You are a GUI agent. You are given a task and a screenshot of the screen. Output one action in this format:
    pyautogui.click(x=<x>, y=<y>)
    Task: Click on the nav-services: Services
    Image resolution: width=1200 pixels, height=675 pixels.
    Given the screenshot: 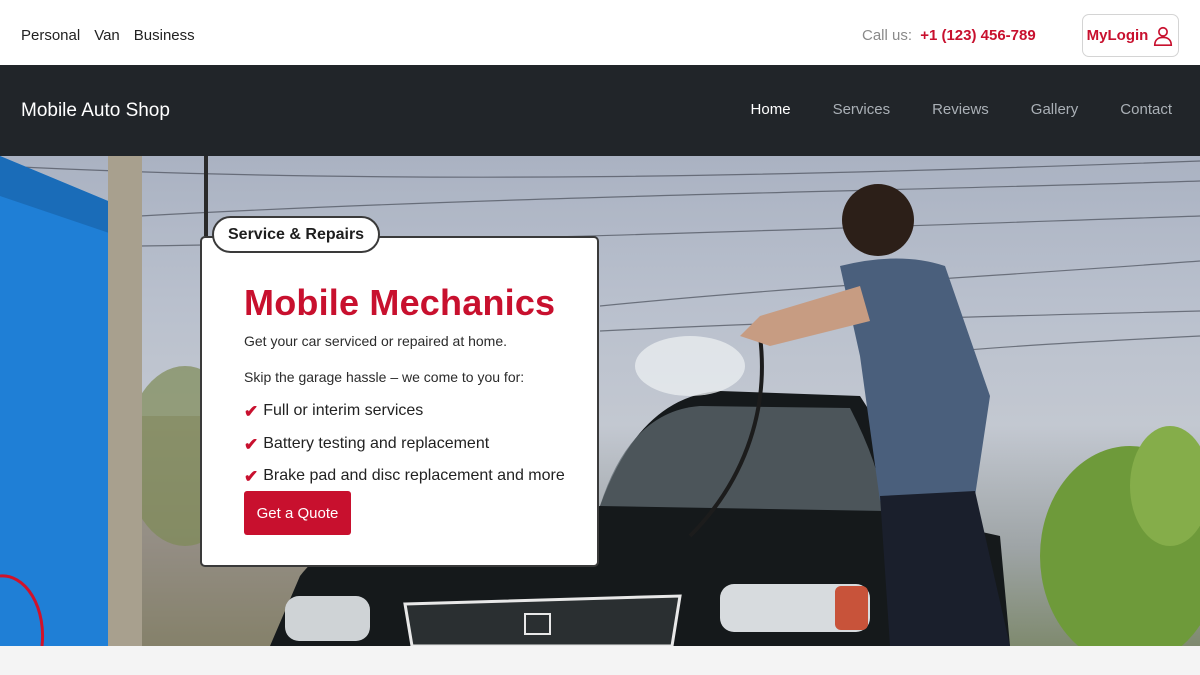 What is the action you would take?
    pyautogui.click(x=862, y=109)
    